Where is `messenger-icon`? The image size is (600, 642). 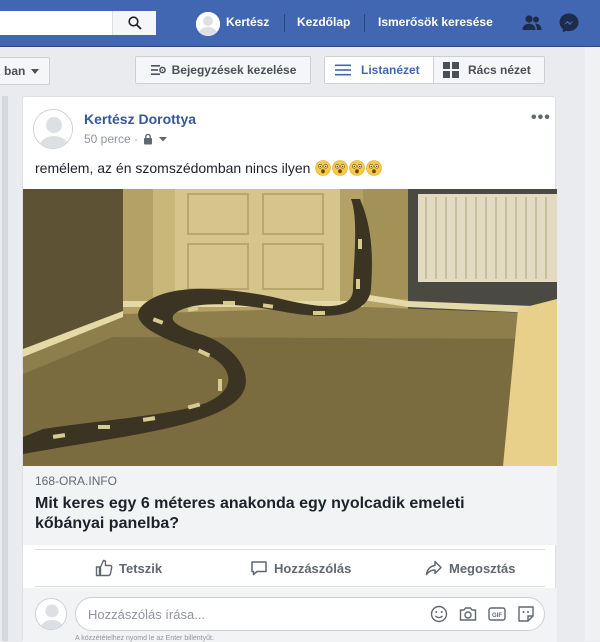
messenger-icon is located at coordinates (569, 25).